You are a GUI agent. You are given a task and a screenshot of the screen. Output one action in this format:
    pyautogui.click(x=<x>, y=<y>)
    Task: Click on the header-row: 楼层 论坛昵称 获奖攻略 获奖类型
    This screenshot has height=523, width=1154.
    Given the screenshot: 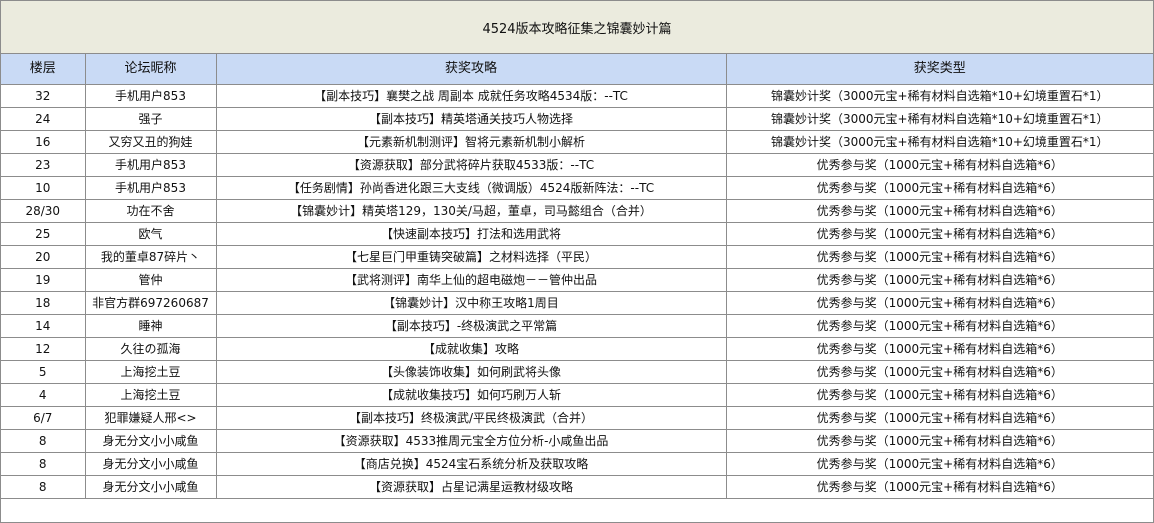 What is the action you would take?
    pyautogui.click(x=577, y=69)
    